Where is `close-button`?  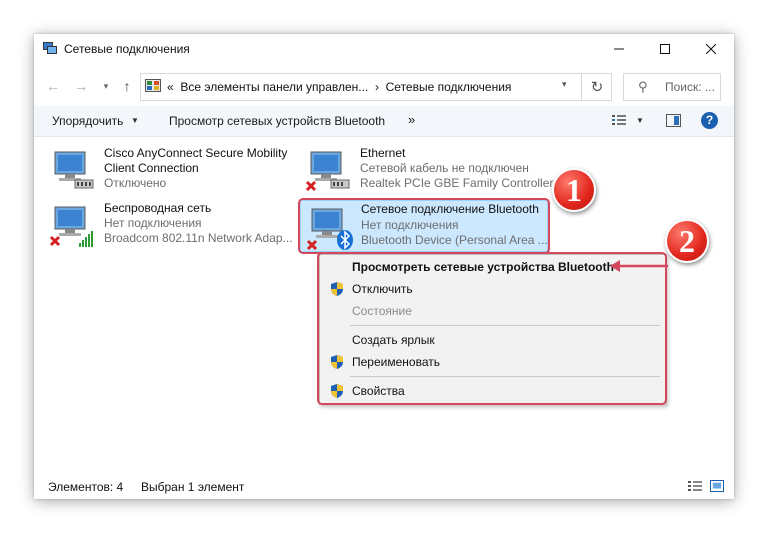 close-button is located at coordinates (711, 49).